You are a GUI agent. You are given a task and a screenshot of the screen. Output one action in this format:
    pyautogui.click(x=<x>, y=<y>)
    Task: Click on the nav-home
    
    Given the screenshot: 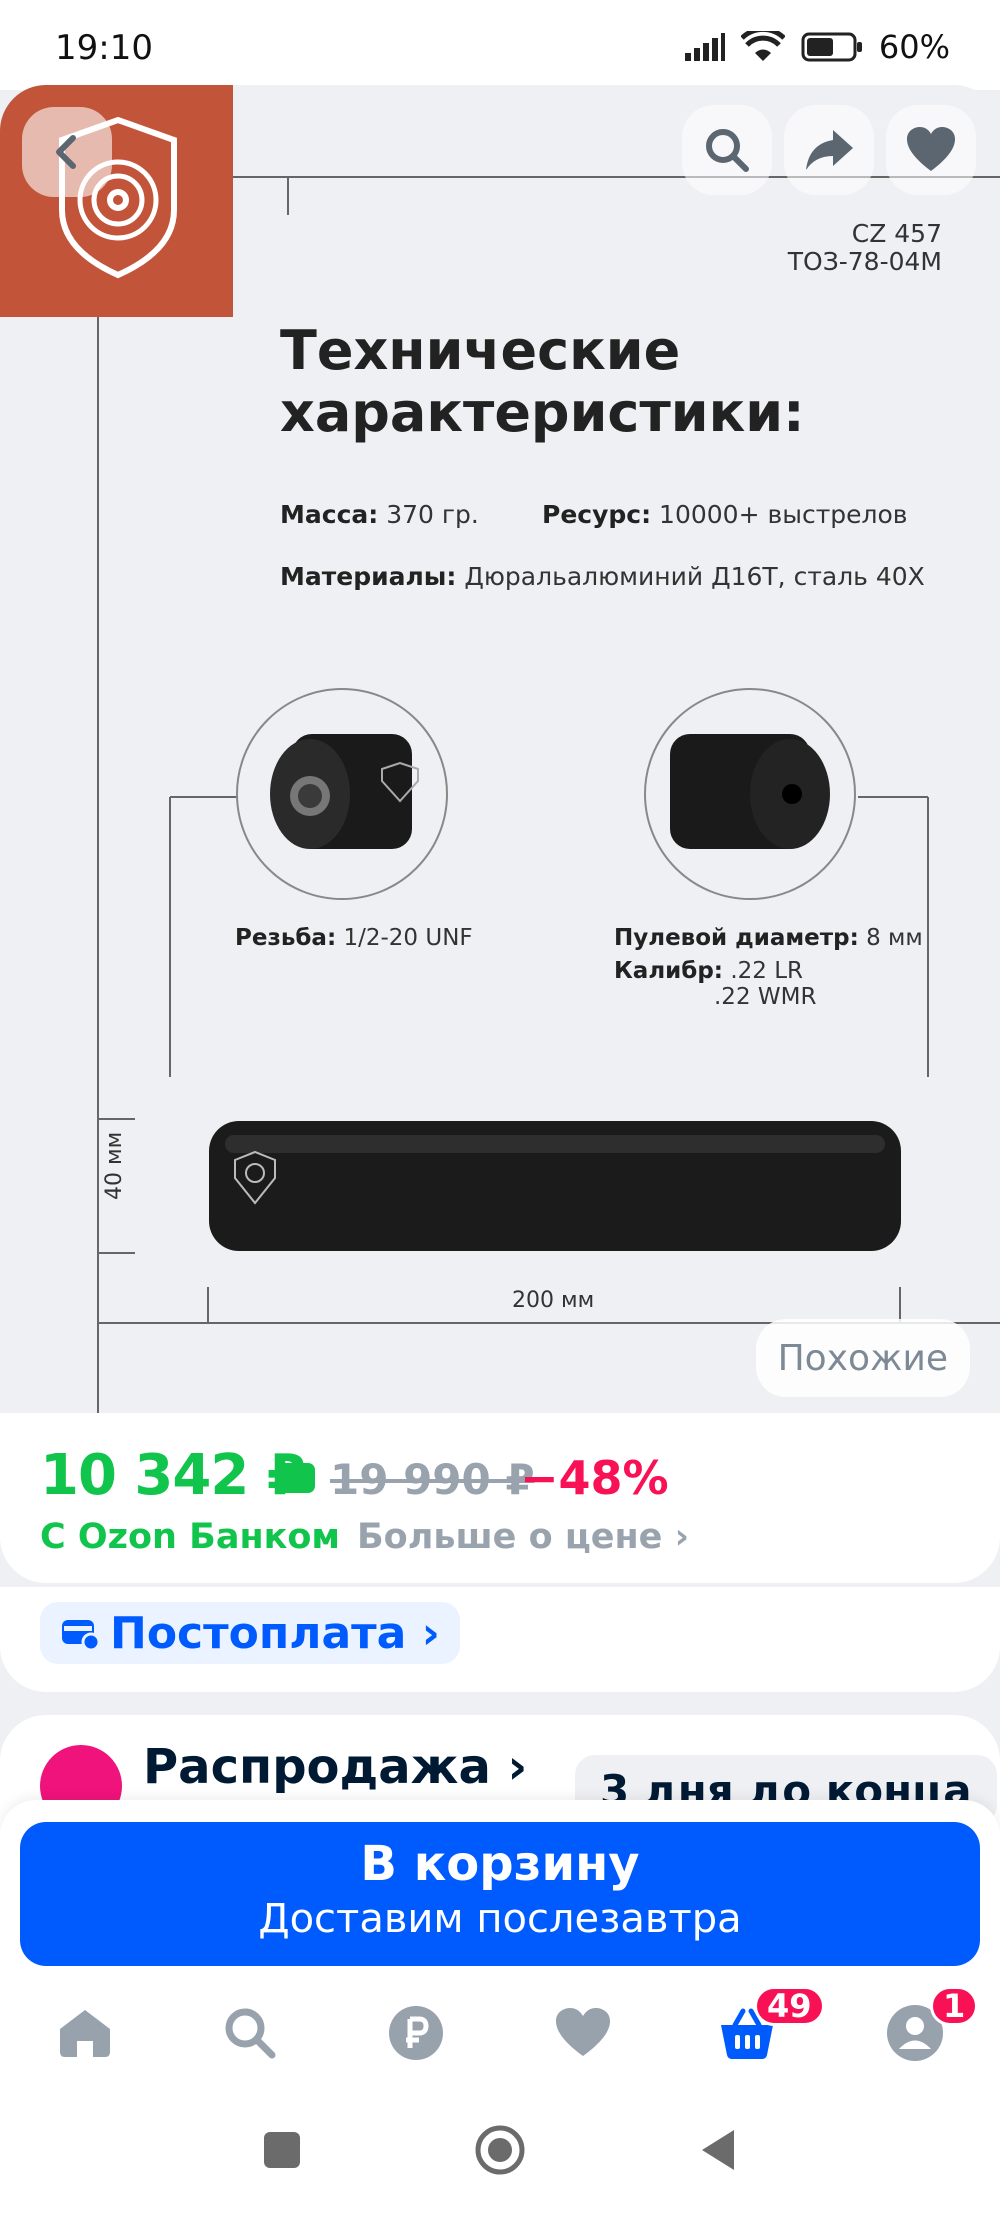 What is the action you would take?
    pyautogui.click(x=85, y=2033)
    